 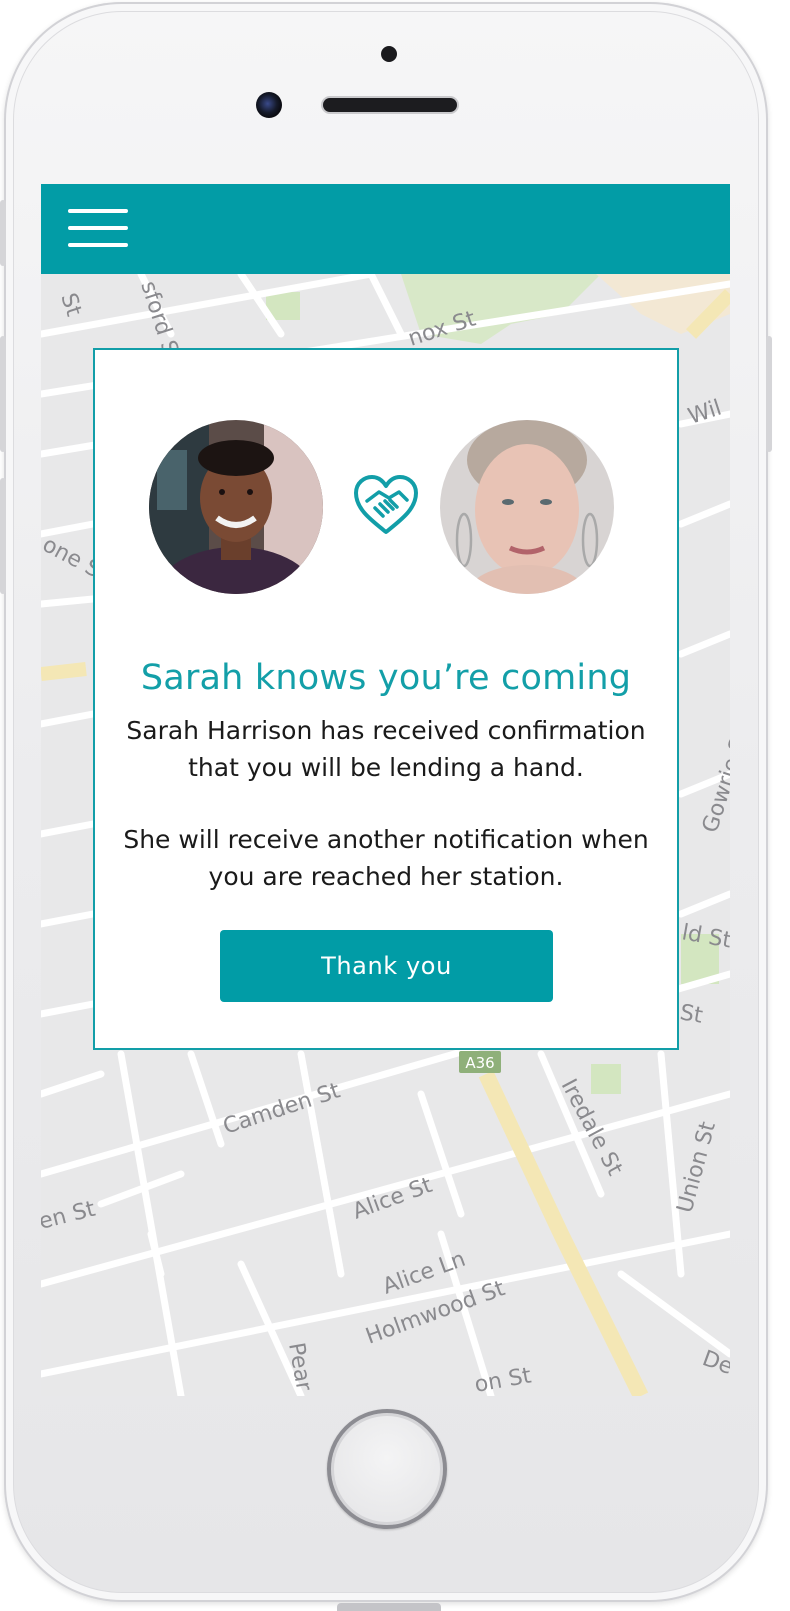 I want to click on mute-switch, so click(x=3, y=233).